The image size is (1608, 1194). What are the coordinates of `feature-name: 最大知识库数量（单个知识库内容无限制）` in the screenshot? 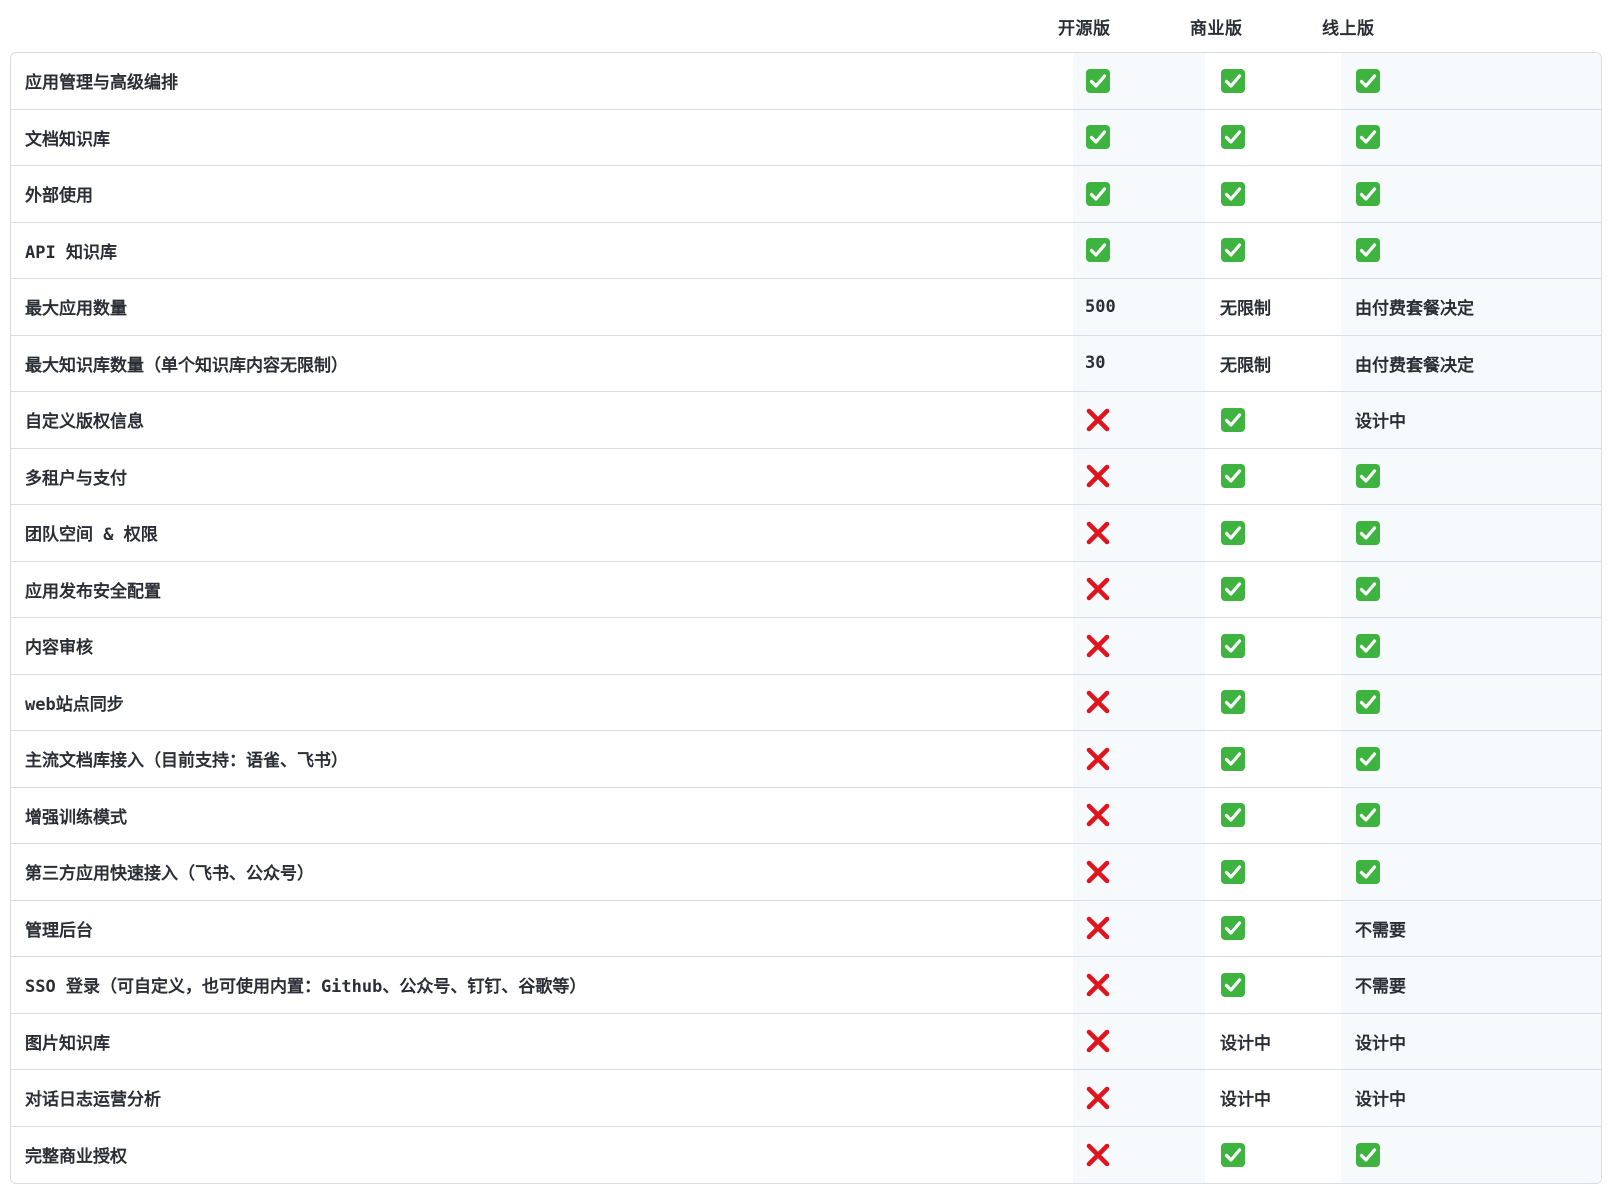 It's located at (186, 365).